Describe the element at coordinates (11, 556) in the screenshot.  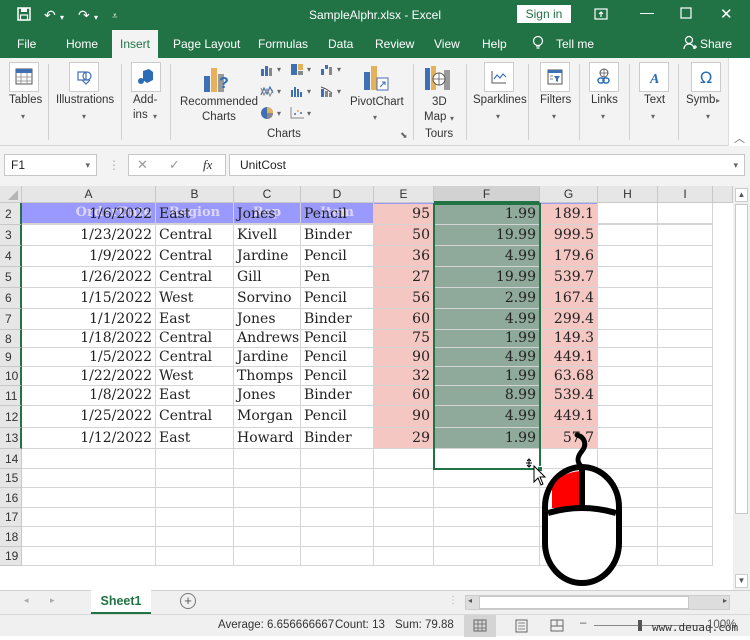
I see `row-header-19: 19` at that location.